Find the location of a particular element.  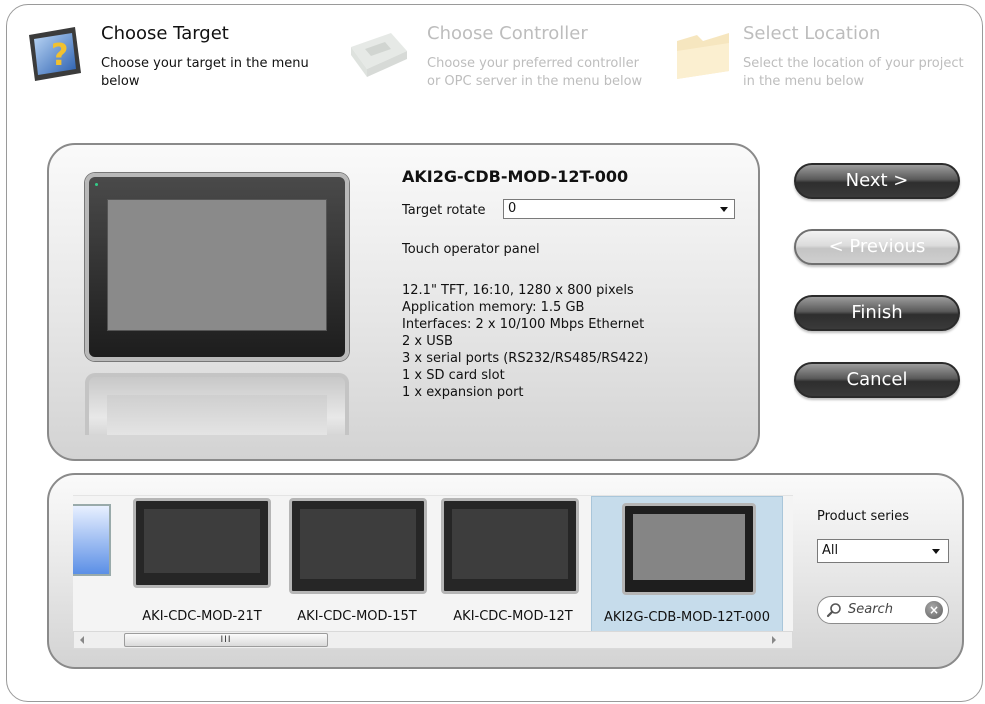

finish-button: Finish is located at coordinates (877, 313).